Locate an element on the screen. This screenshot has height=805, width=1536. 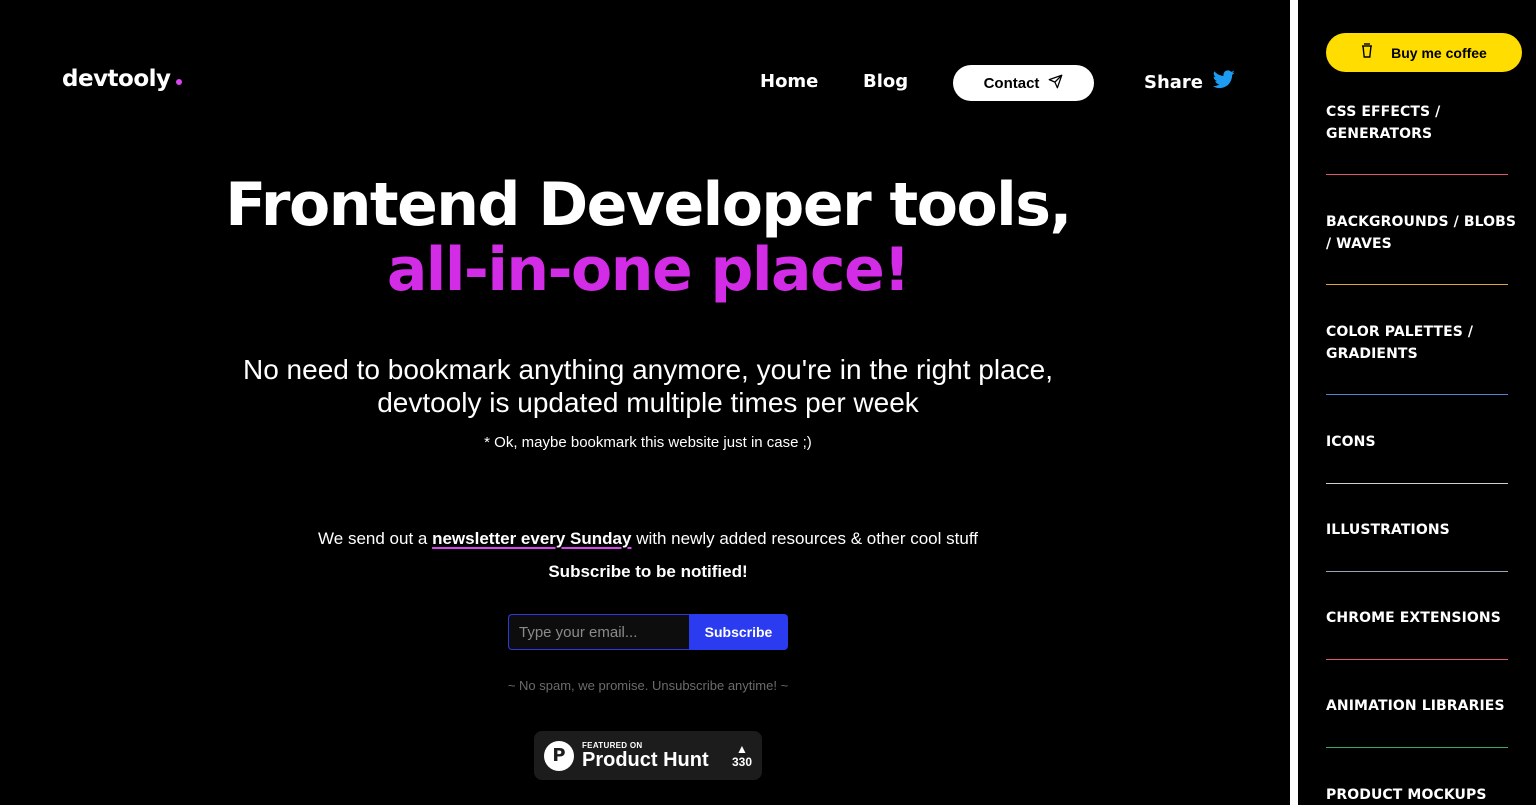
upvote-triangle-icon: ▲ is located at coordinates (742, 748).